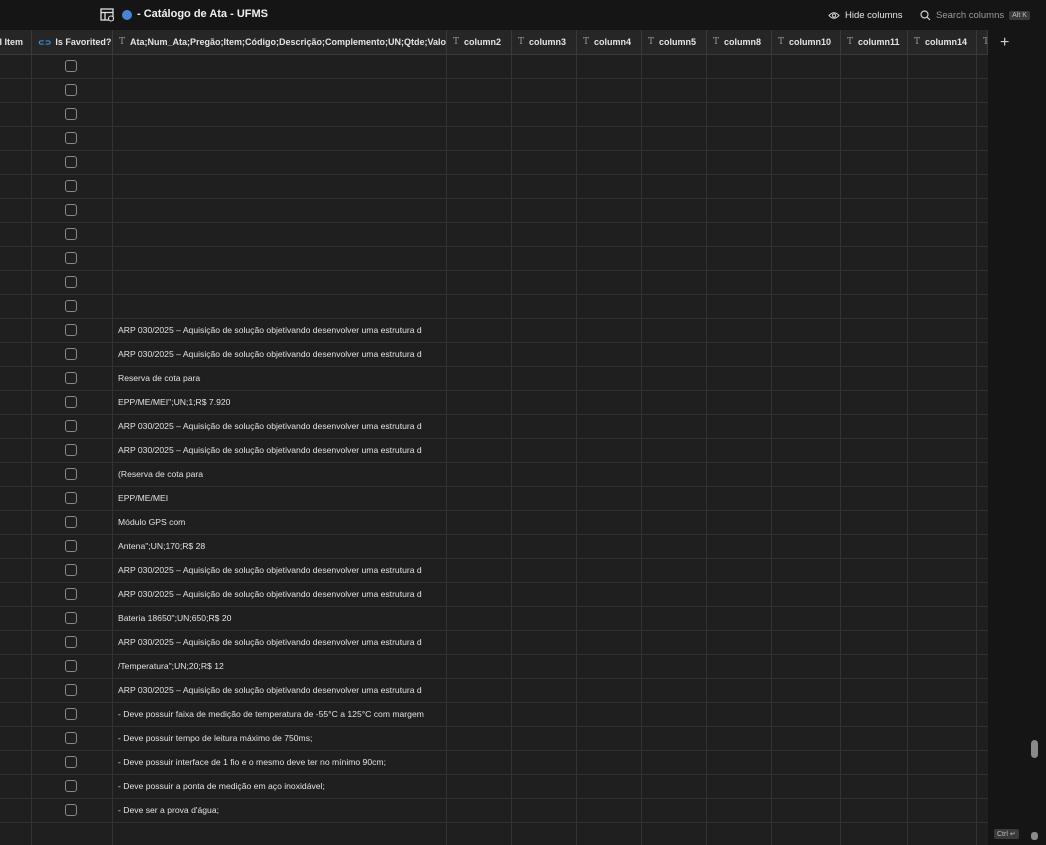  I want to click on table-row: Reserva de cota para, so click(494, 379).